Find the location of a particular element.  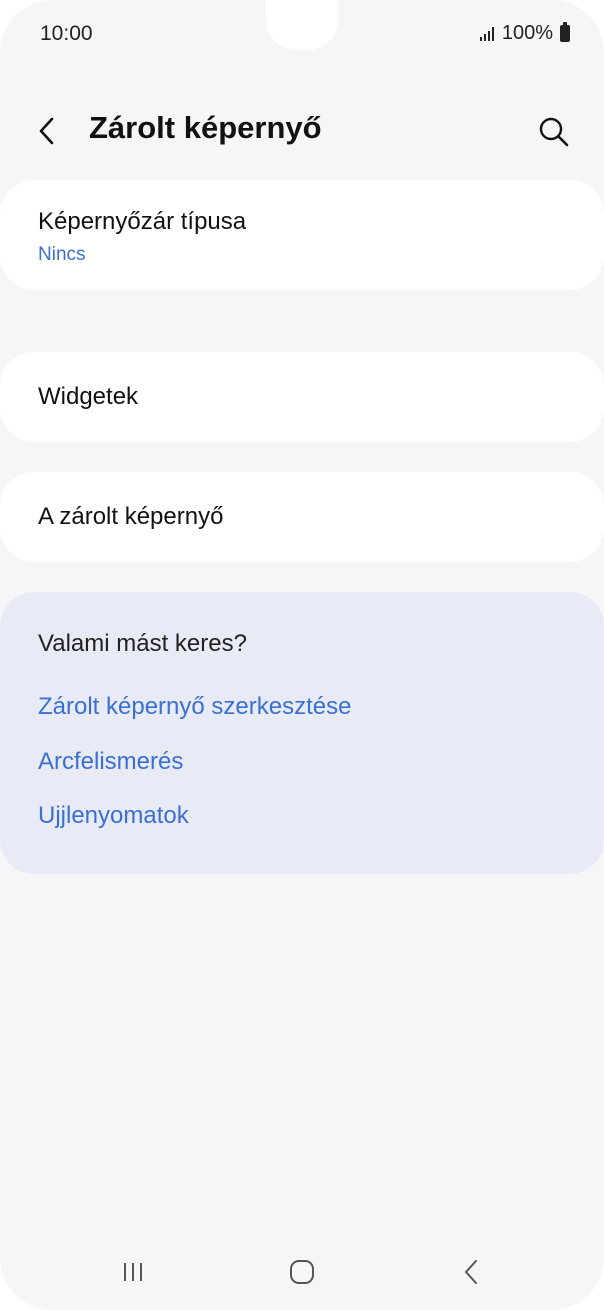

recent-apps-icon is located at coordinates (133, 1272).